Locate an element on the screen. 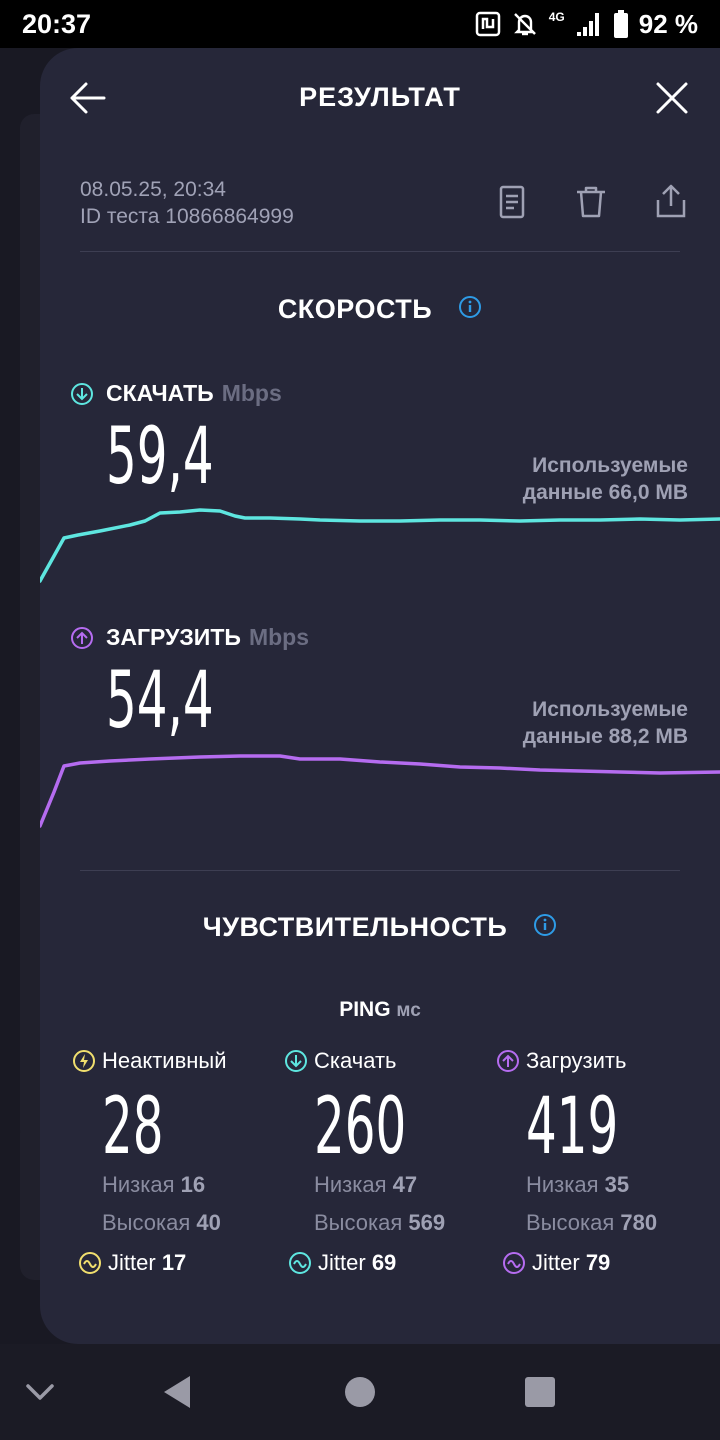 This screenshot has width=720, height=1440. nav-recents-button is located at coordinates (540, 1392).